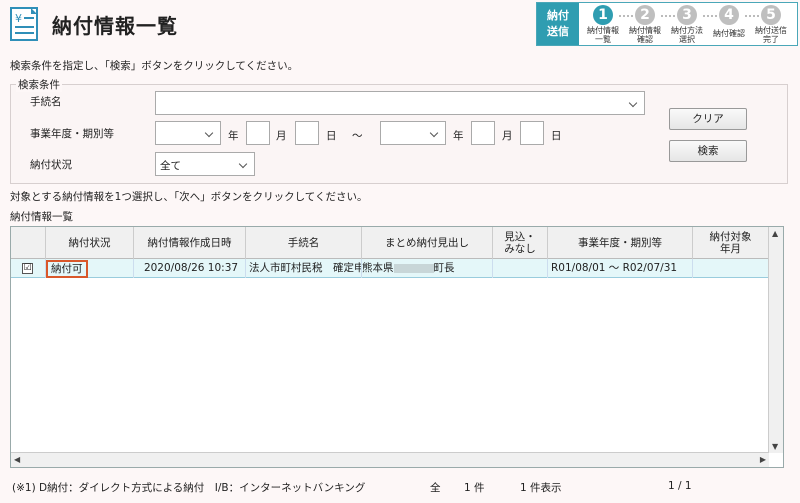 The image size is (800, 503). What do you see at coordinates (390, 459) in the screenshot?
I see `horizontal-scrollbar: ◀ ▶` at bounding box center [390, 459].